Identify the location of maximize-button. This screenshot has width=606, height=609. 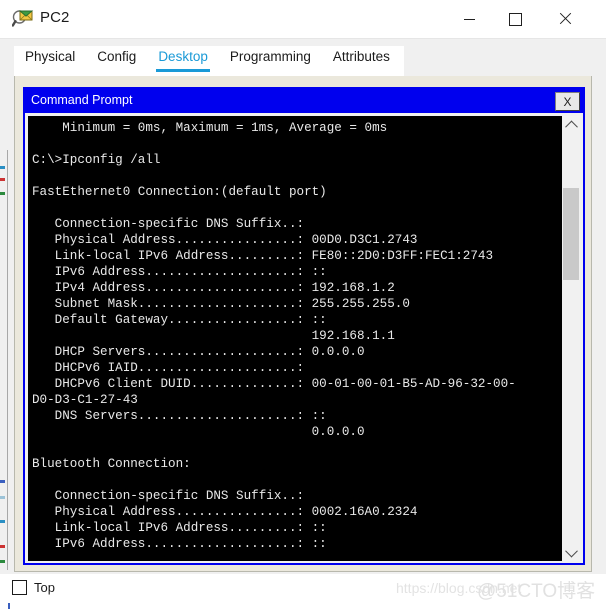
(515, 19).